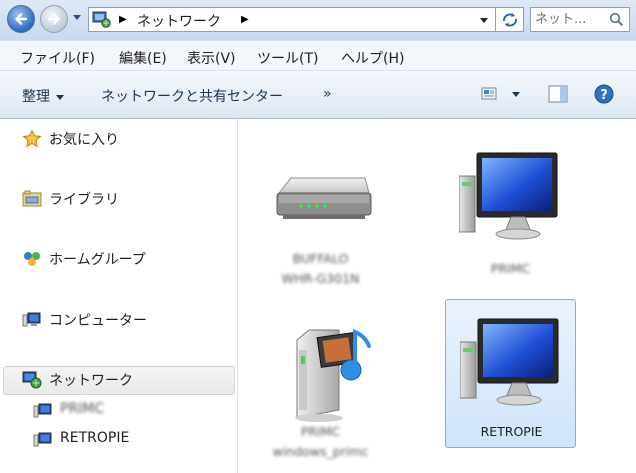 The width and height of the screenshot is (636, 473). I want to click on sidebar-item-label: お気に入り, so click(84, 140).